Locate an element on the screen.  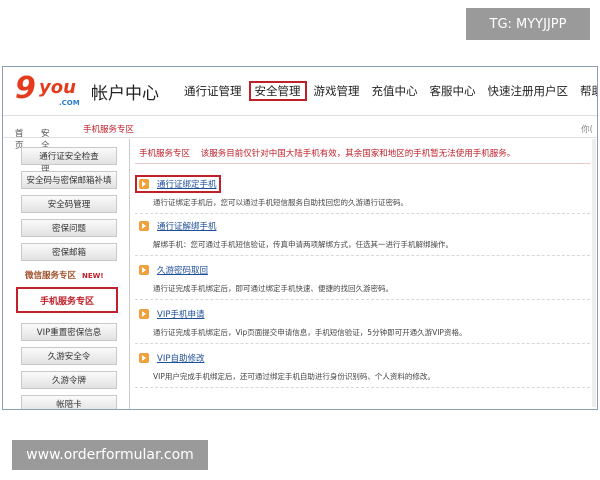
site-logo: 9 you .COM is located at coordinates (51, 90).